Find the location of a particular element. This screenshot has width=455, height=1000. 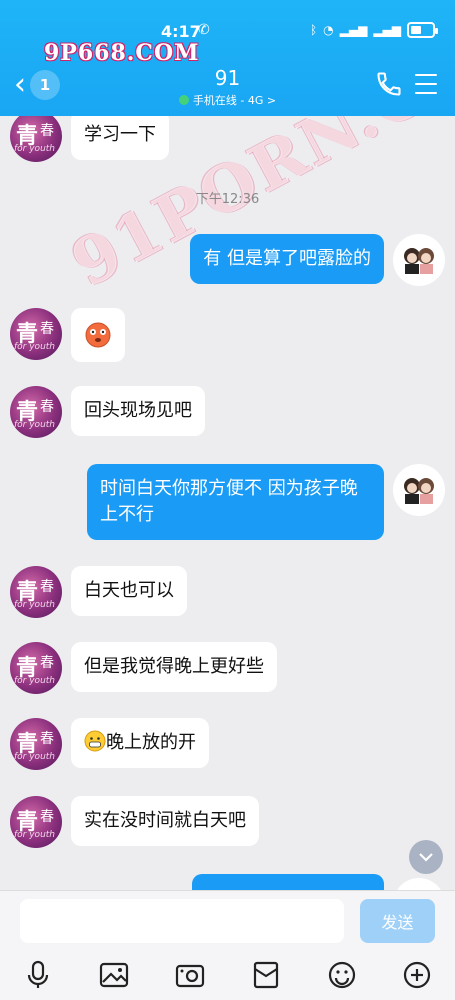

online-status-text: 手机在线 - 4G > is located at coordinates (234, 100).